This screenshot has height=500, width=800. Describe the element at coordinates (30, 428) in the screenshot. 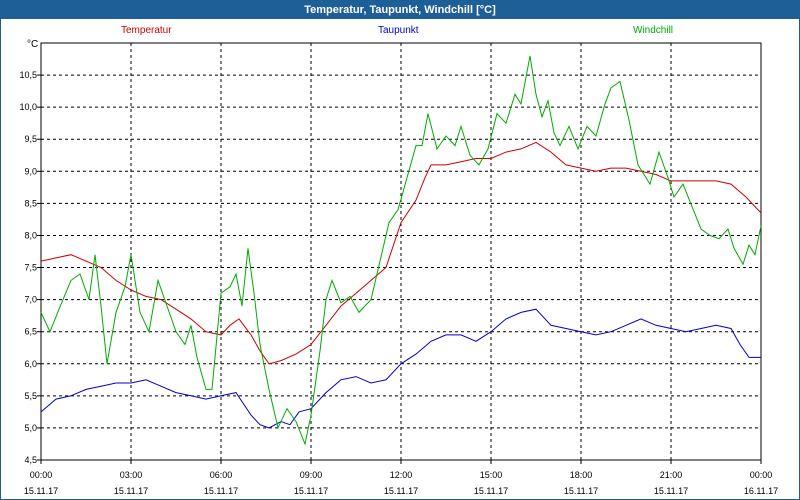

I see `y-tick-label: 5,0` at that location.